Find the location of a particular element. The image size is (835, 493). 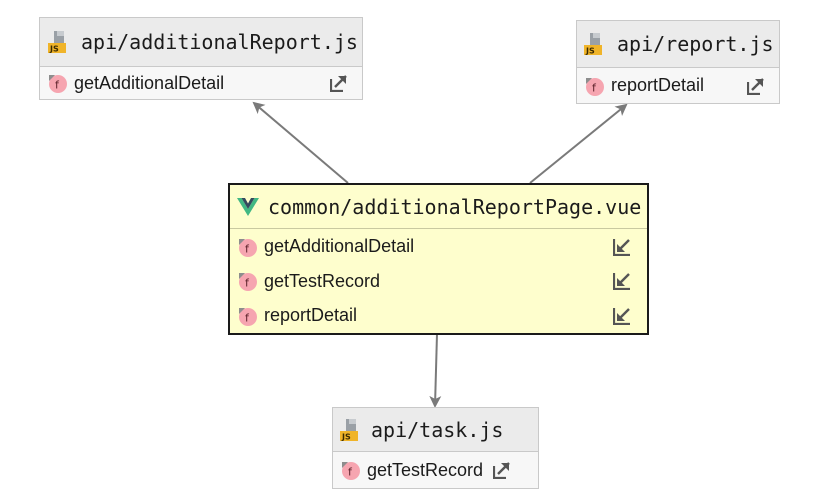

node-title: api/task.js is located at coordinates (437, 429).